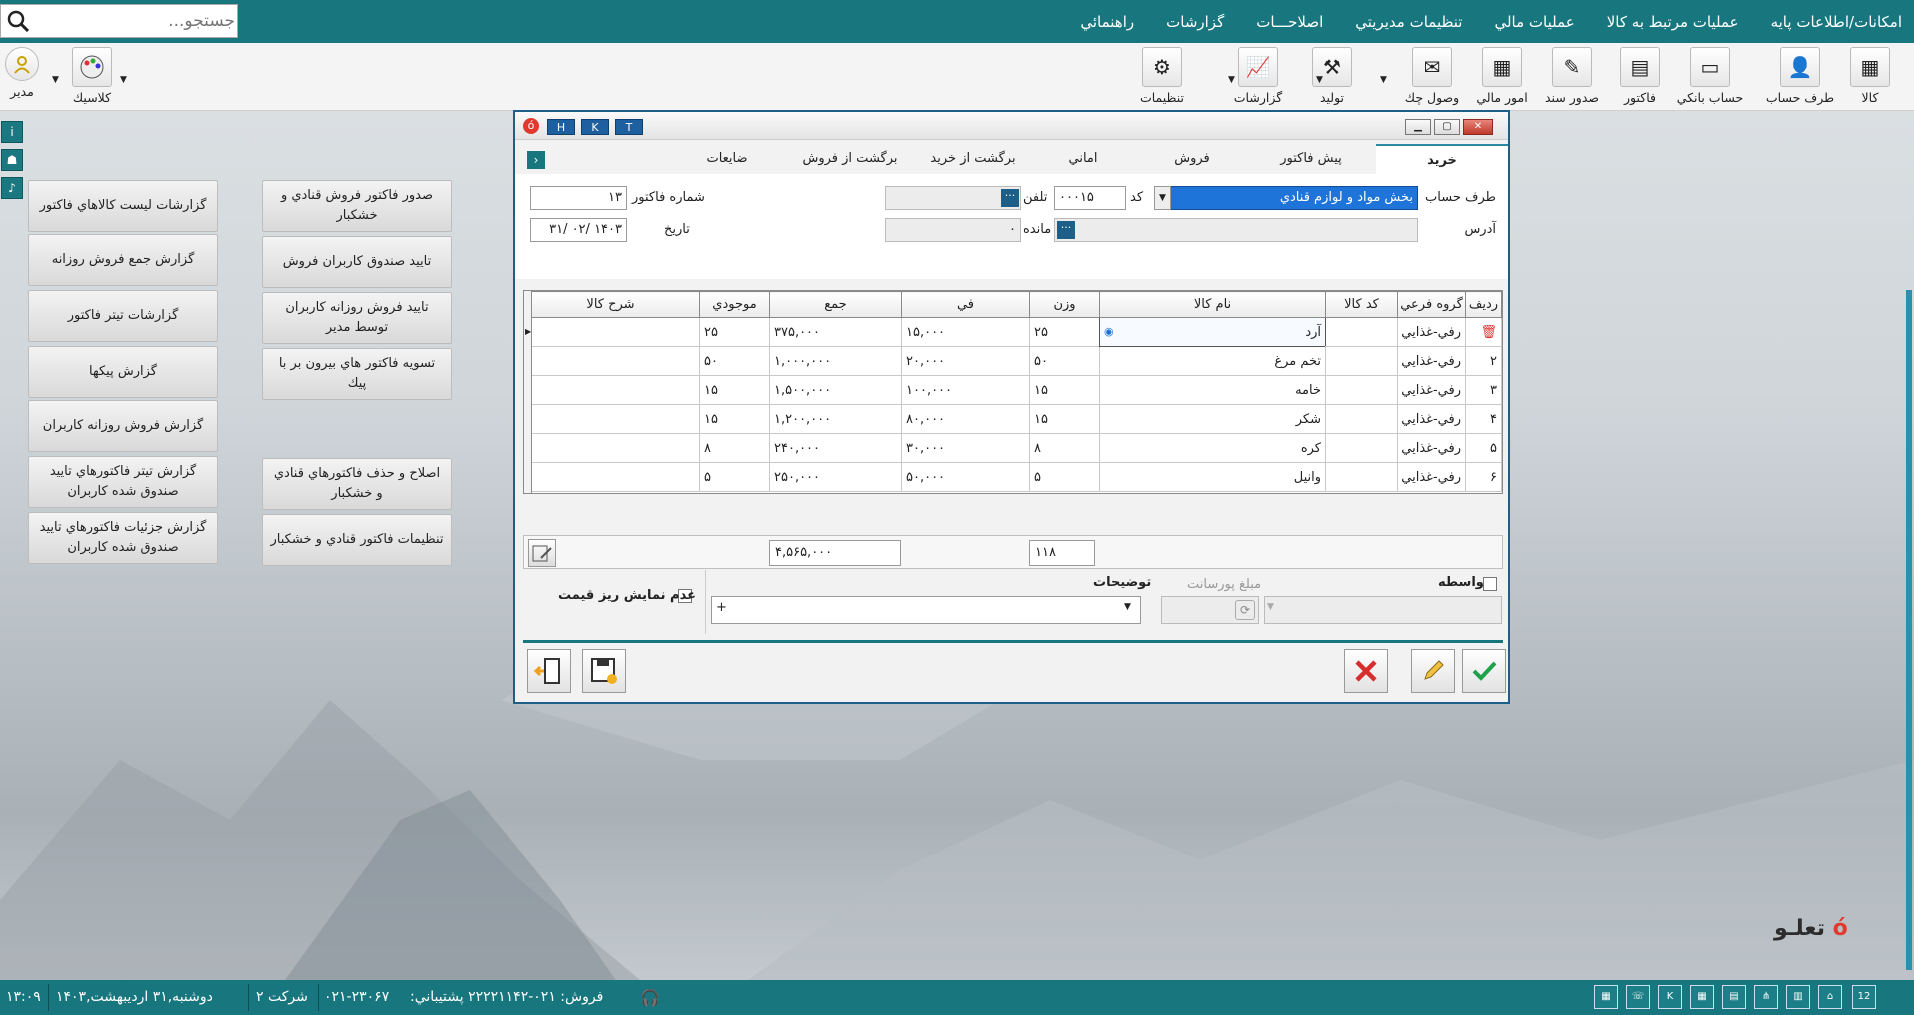 This screenshot has width=1914, height=1015. What do you see at coordinates (965, 304) in the screenshot?
I see `column-header-5: في` at bounding box center [965, 304].